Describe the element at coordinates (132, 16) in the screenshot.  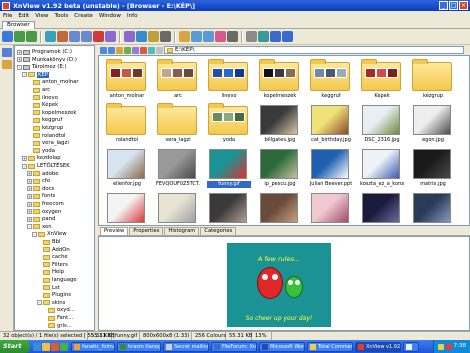
I see `menu-info: Info` at that location.